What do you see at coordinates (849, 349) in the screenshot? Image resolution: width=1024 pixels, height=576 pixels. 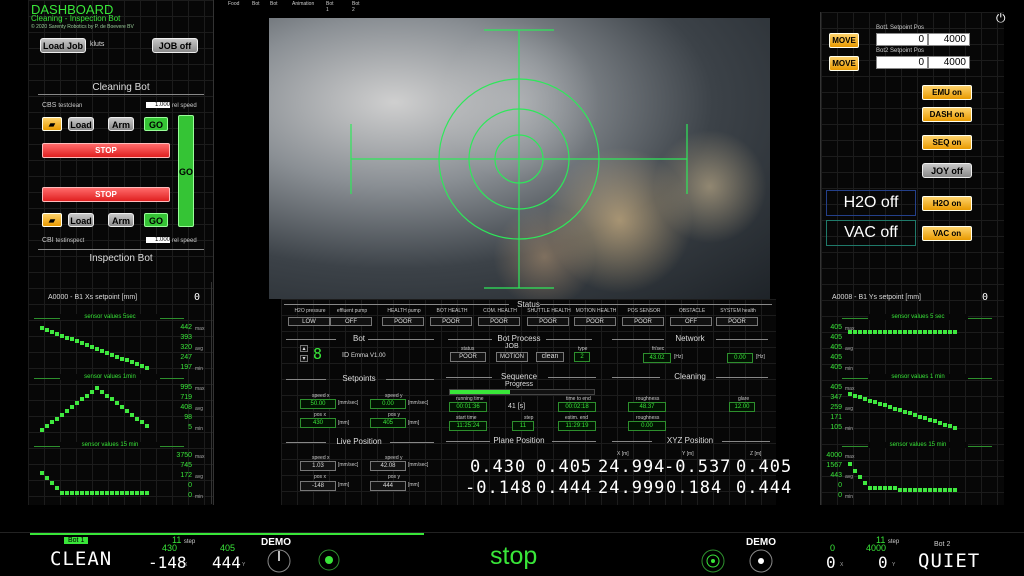 I see `chart-stat-label: avg` at bounding box center [849, 349].